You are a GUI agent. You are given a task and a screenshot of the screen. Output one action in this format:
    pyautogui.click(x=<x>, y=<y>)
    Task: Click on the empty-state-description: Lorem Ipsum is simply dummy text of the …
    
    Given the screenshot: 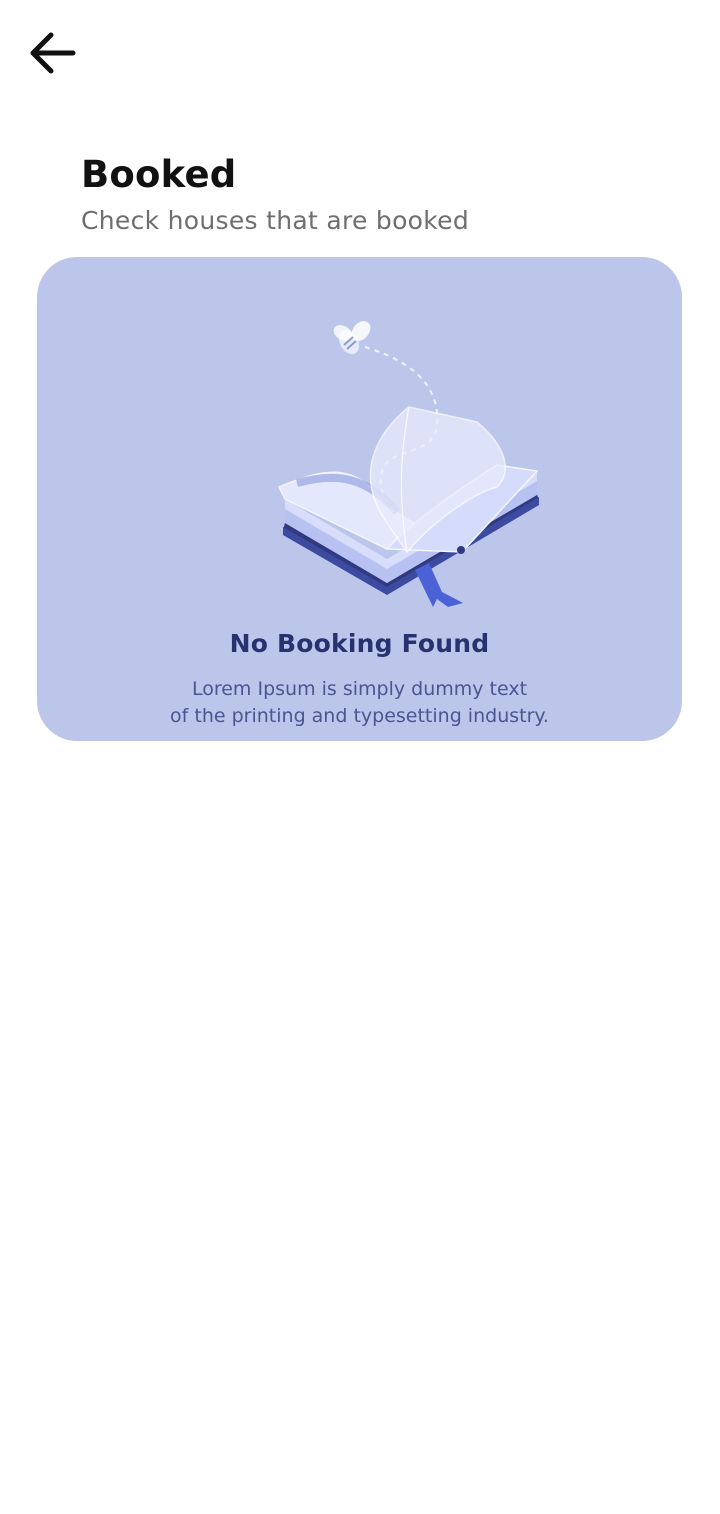 What is the action you would take?
    pyautogui.click(x=359, y=703)
    